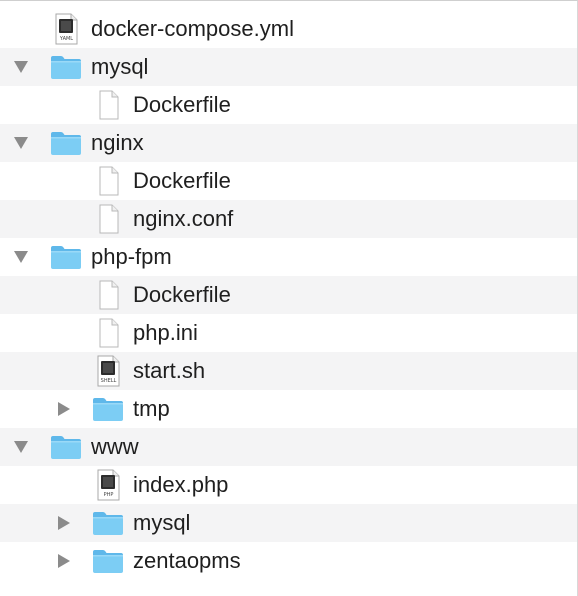  Describe the element at coordinates (288, 447) in the screenshot. I see `folder-row: www` at that location.